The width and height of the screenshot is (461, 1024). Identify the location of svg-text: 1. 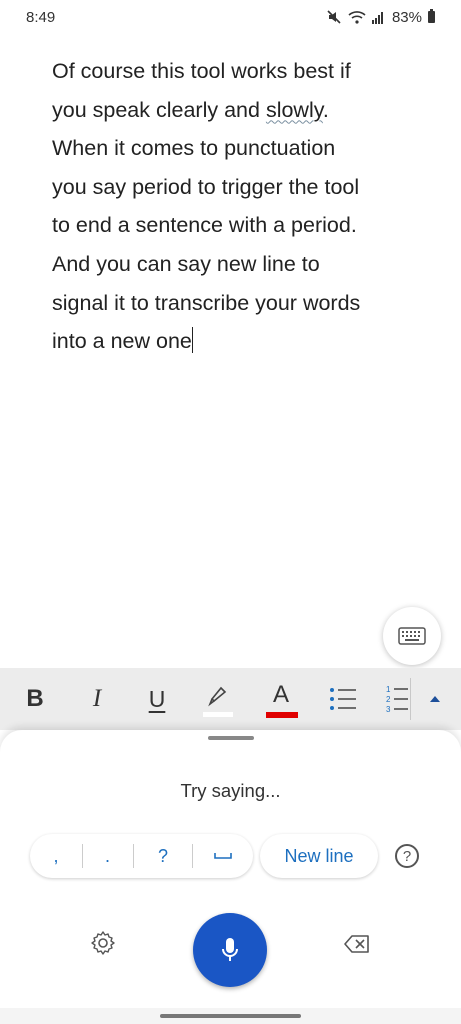
(388, 689).